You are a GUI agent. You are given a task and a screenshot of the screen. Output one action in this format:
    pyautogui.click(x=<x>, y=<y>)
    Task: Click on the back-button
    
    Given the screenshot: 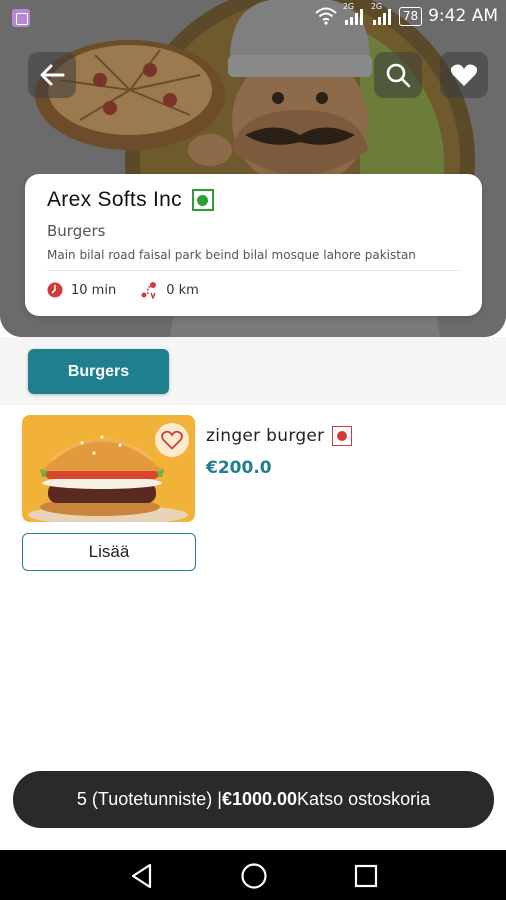 What is the action you would take?
    pyautogui.click(x=52, y=75)
    